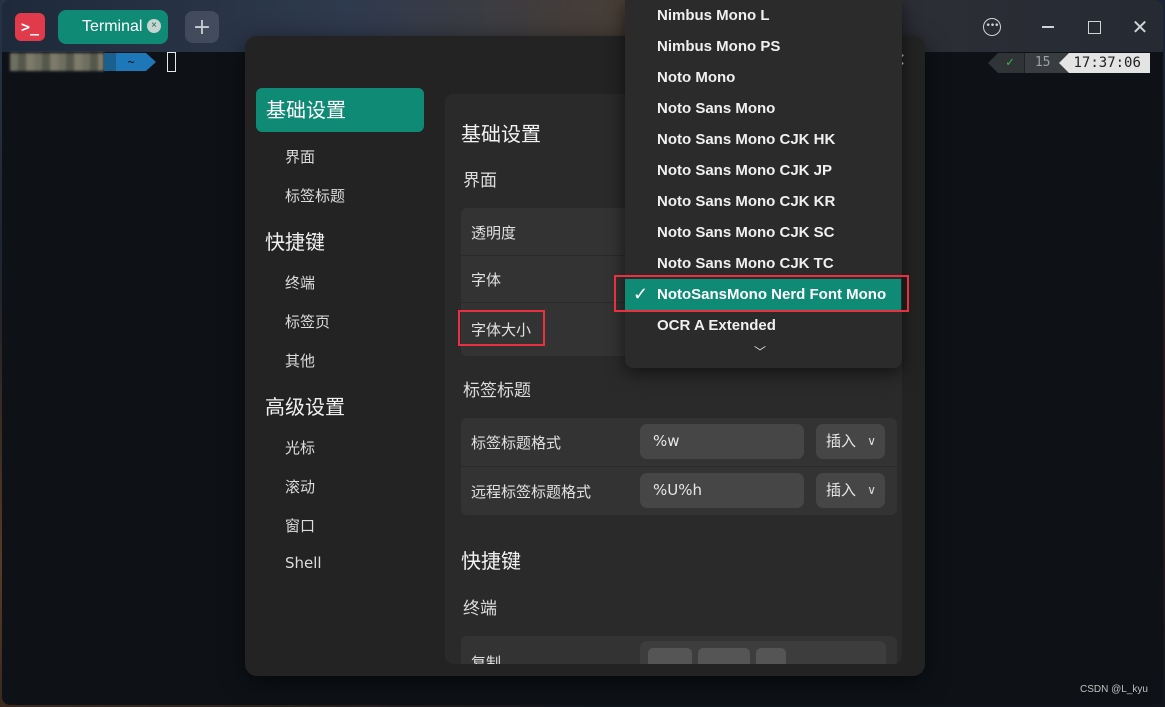 The width and height of the screenshot is (1165, 707). What do you see at coordinates (1064, 63) in the screenshot?
I see `time-arrow` at bounding box center [1064, 63].